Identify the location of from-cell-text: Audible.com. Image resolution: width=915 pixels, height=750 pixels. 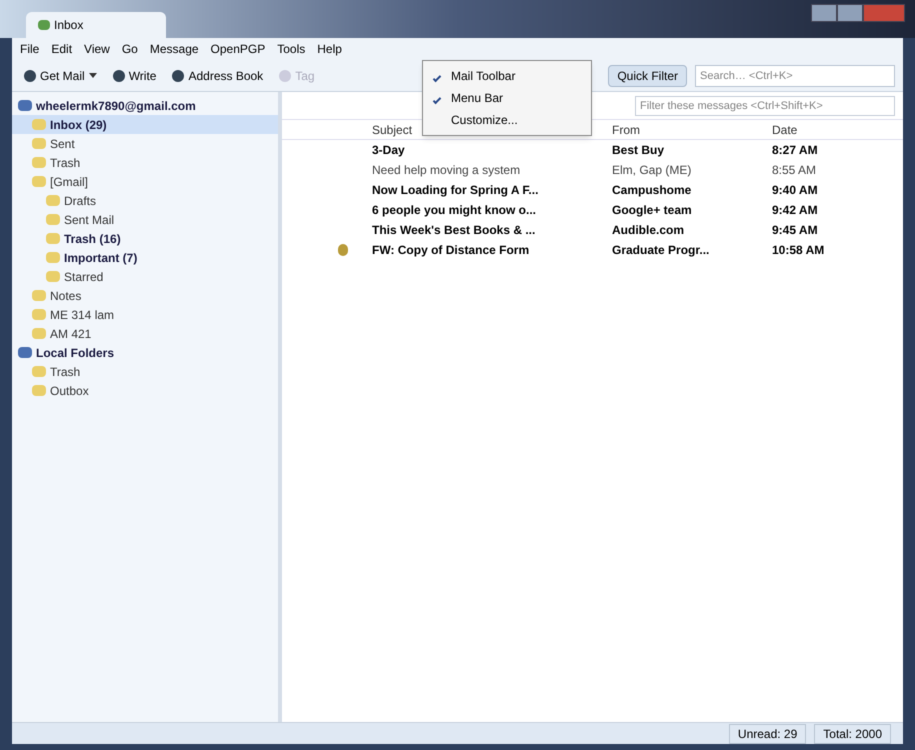
(649, 230).